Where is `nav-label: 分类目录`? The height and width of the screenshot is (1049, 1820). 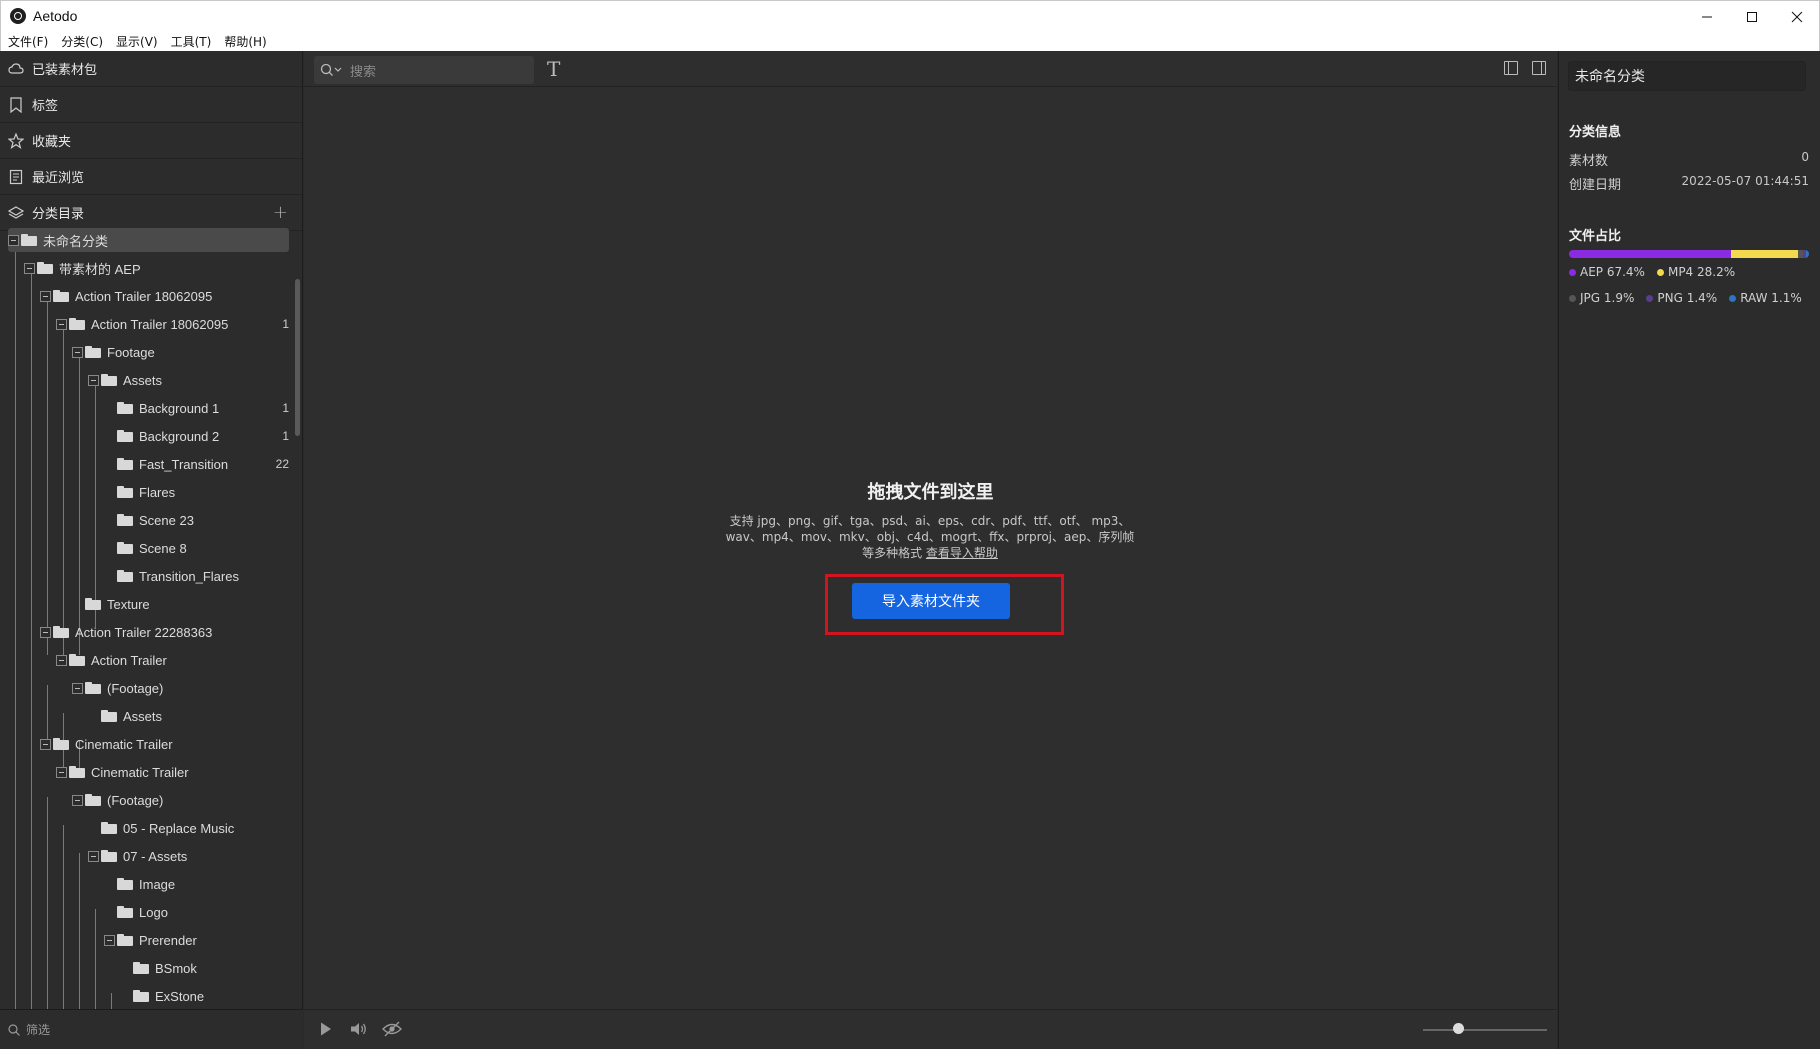
nav-label: 分类目录 is located at coordinates (58, 214).